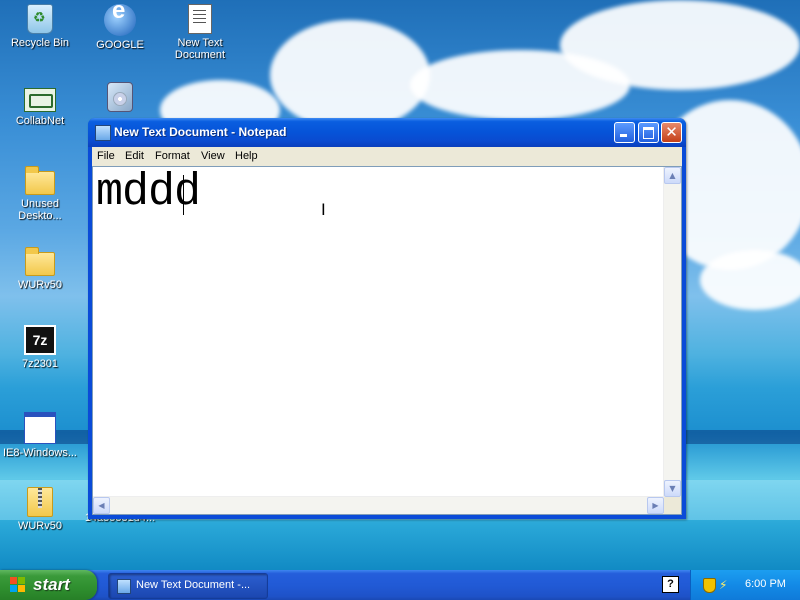 The image size is (800, 600). What do you see at coordinates (134, 156) in the screenshot?
I see `menu-edit: Edit` at bounding box center [134, 156].